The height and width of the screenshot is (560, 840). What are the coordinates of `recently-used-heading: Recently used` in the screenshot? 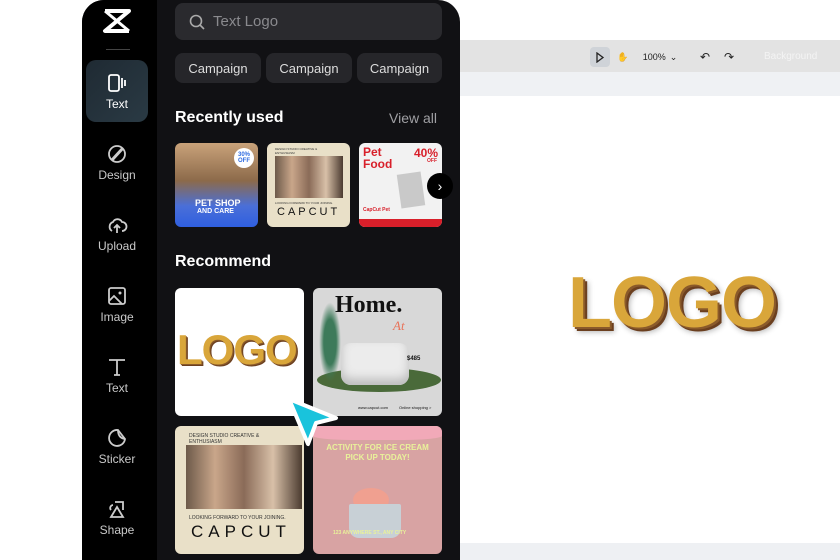 It's located at (229, 117).